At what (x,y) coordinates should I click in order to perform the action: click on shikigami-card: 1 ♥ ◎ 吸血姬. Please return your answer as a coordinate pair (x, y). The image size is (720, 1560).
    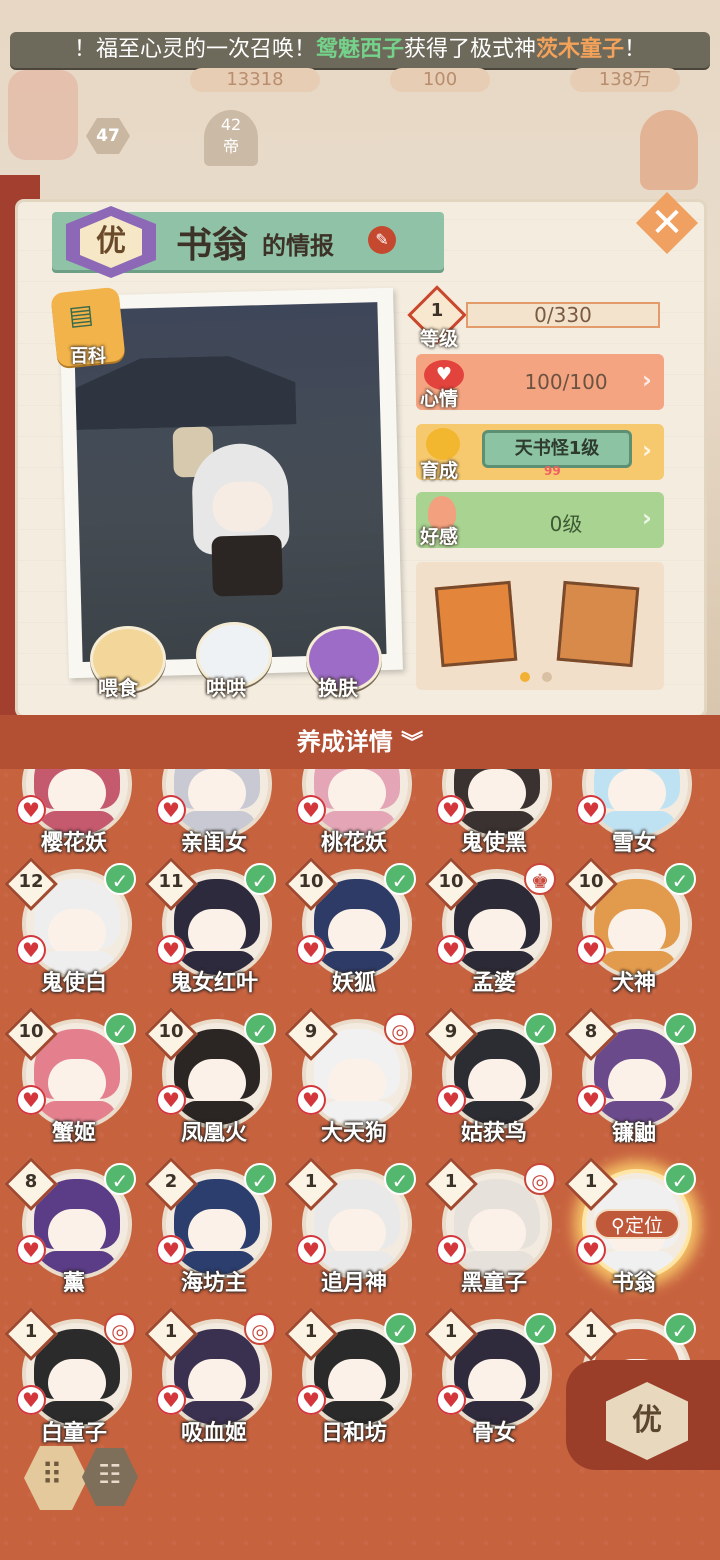
    Looking at the image, I should click on (214, 1384).